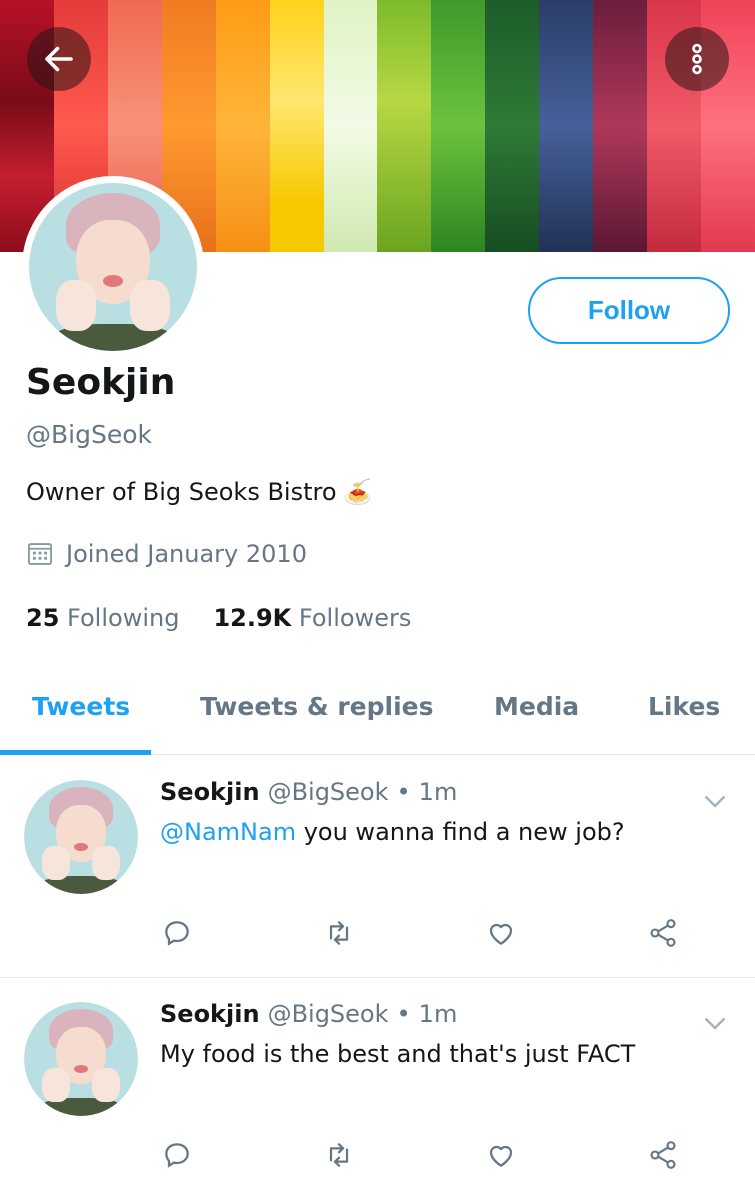  What do you see at coordinates (228, 832) in the screenshot?
I see `mention-link: @NamNam` at bounding box center [228, 832].